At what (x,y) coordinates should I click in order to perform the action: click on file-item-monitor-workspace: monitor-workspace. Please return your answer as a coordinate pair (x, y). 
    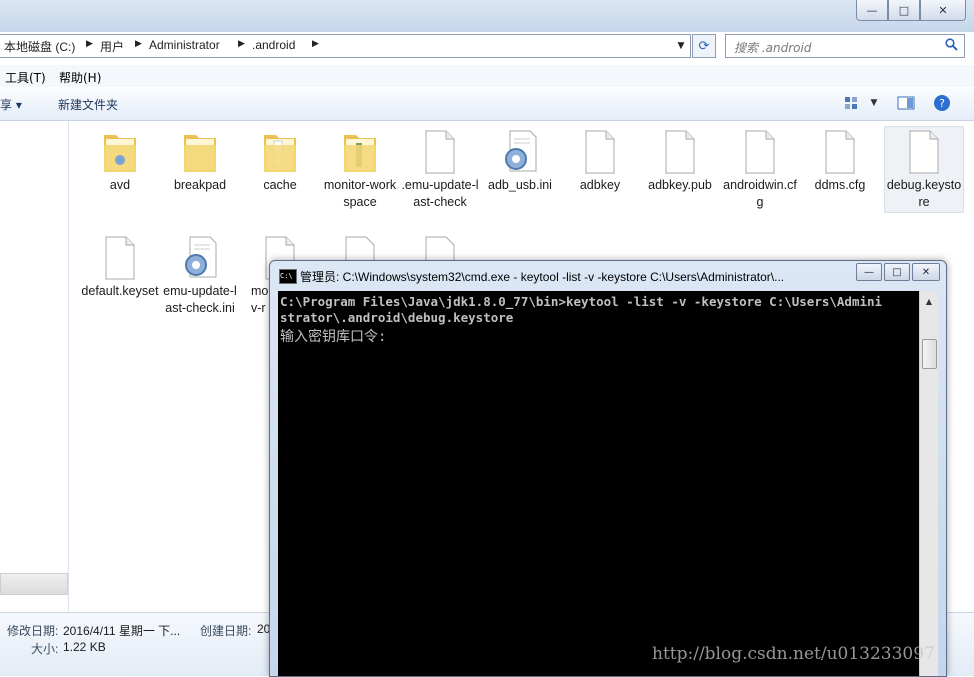
    Looking at the image, I should click on (360, 169).